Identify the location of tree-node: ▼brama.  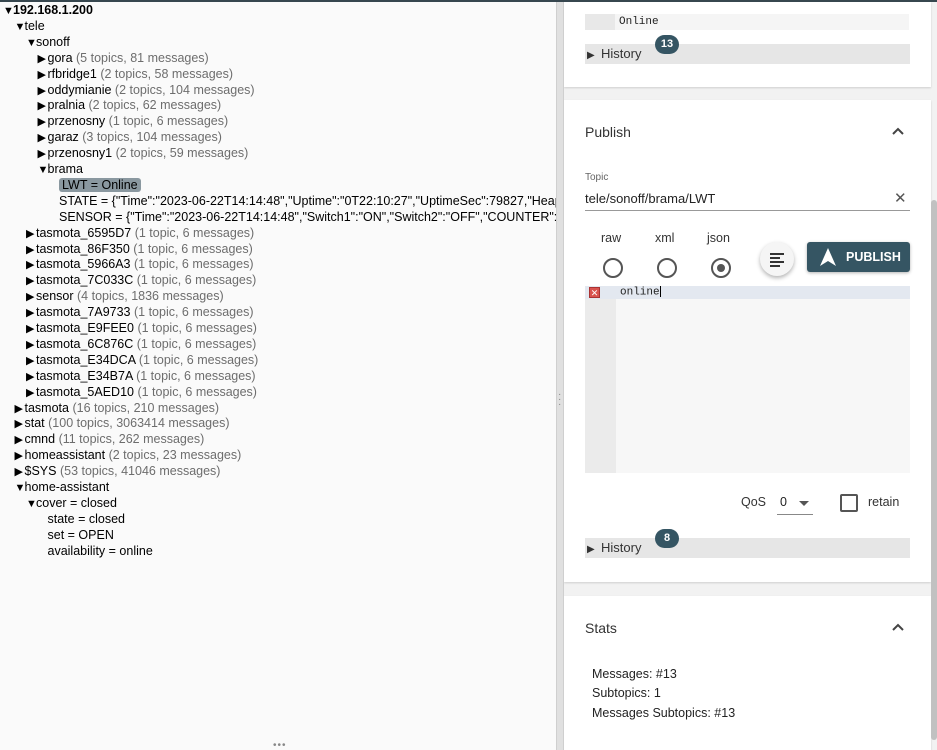
(60, 170).